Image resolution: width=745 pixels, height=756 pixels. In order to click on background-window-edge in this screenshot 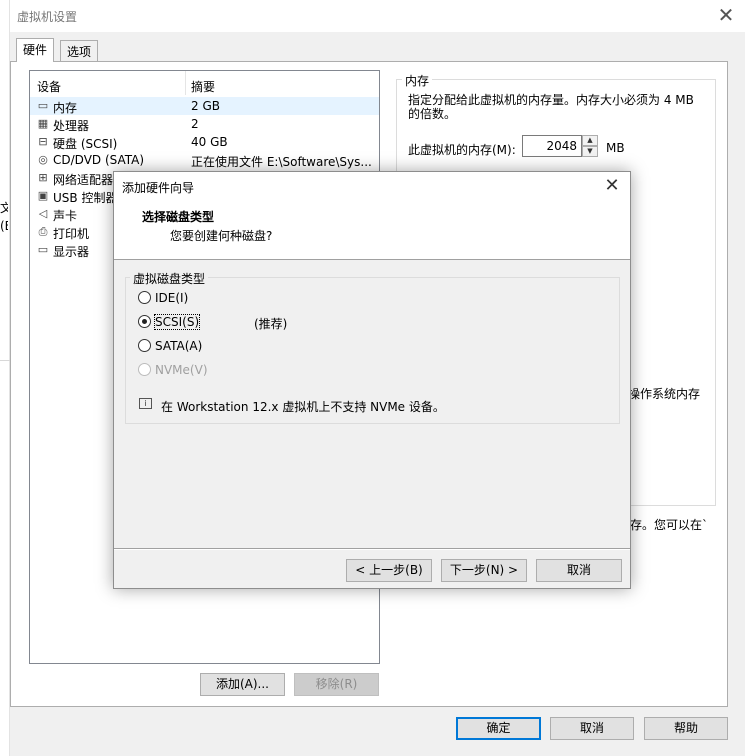, I will do `click(5, 378)`.